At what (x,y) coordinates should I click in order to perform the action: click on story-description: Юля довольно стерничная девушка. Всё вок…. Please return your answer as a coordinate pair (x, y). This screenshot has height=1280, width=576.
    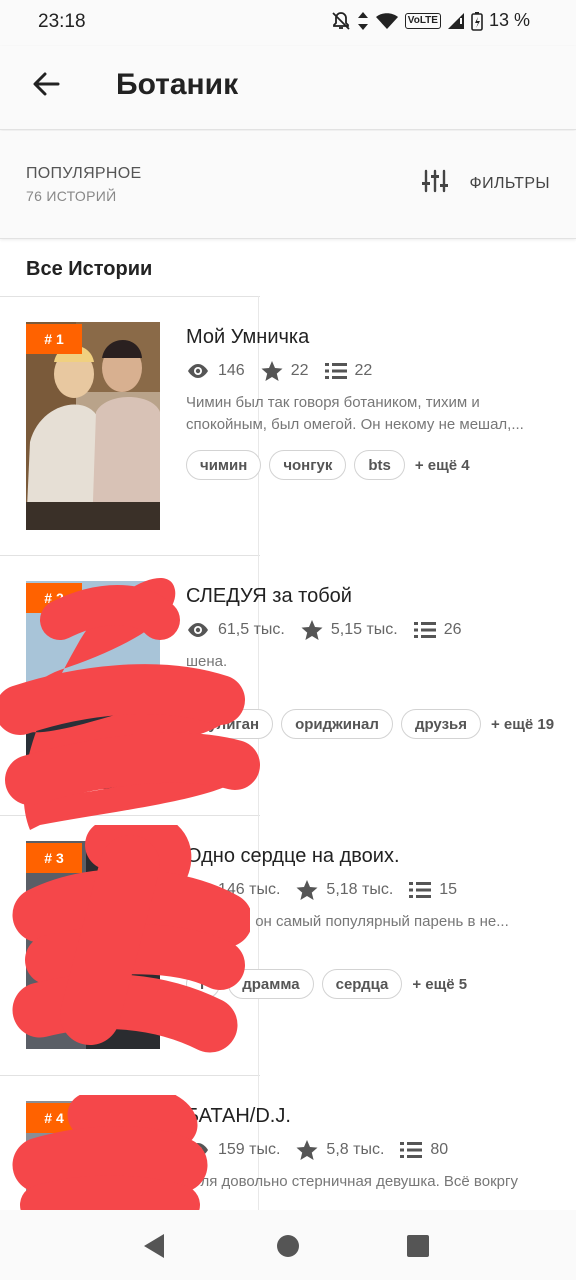
    Looking at the image, I should click on (352, 1181).